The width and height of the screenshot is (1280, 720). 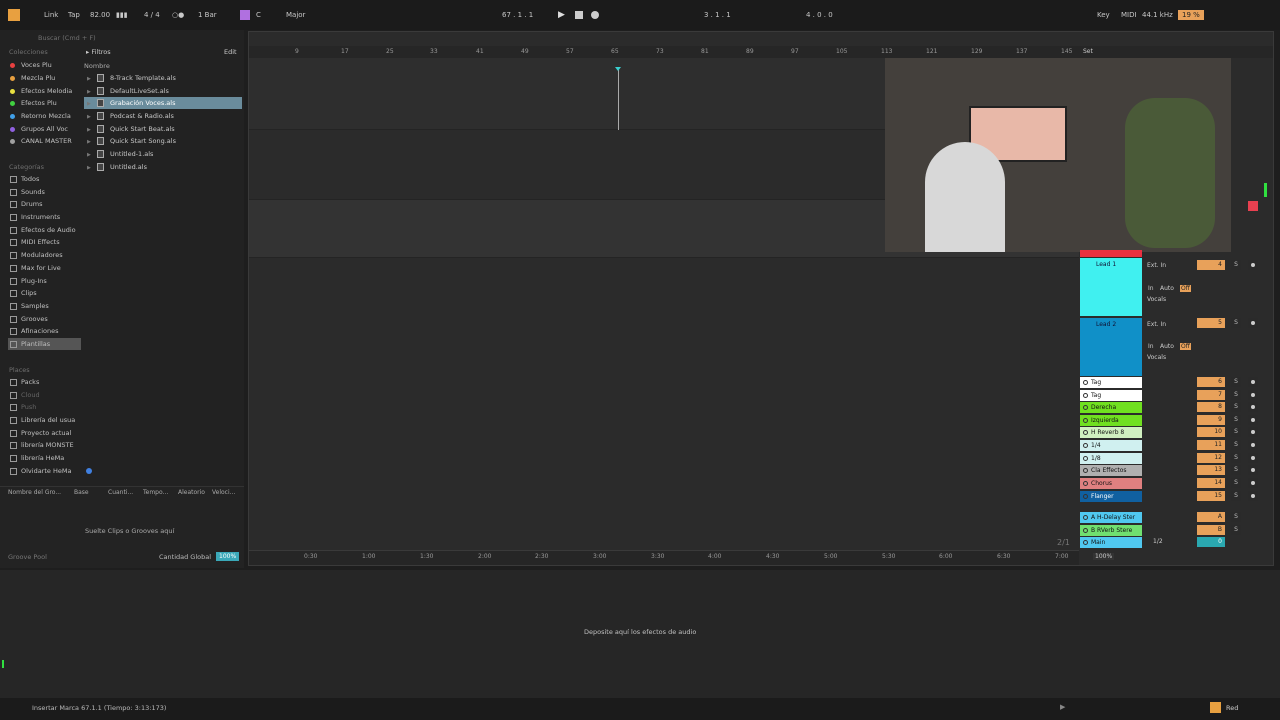 I want to click on link-button: Link, so click(x=51, y=15).